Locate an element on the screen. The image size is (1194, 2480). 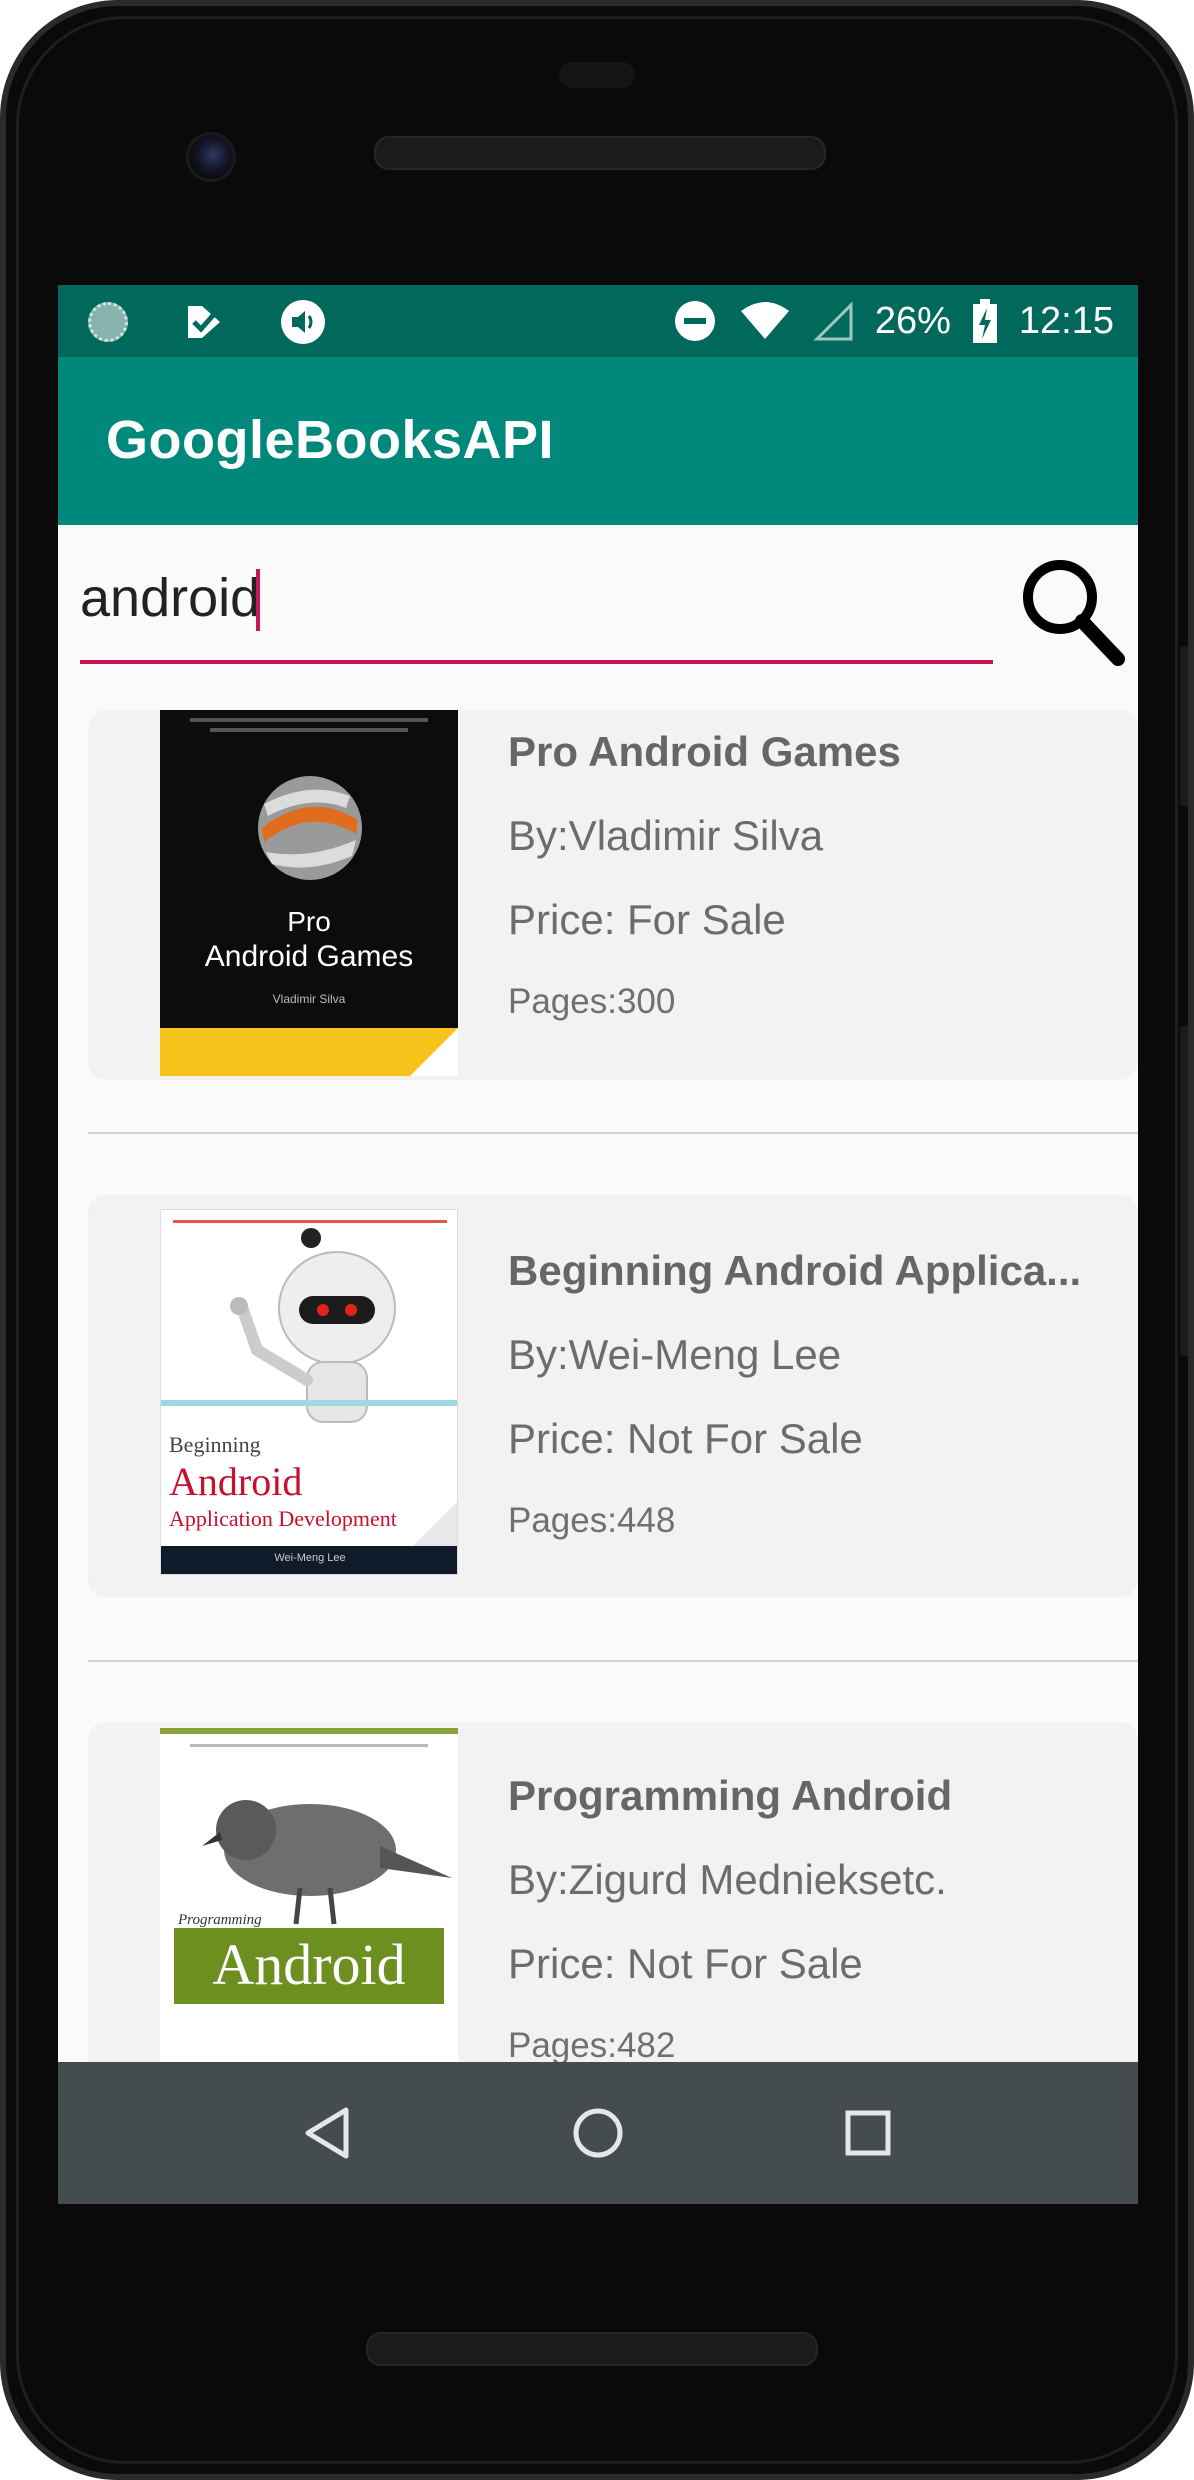
bottom-speaker is located at coordinates (592, 2349).